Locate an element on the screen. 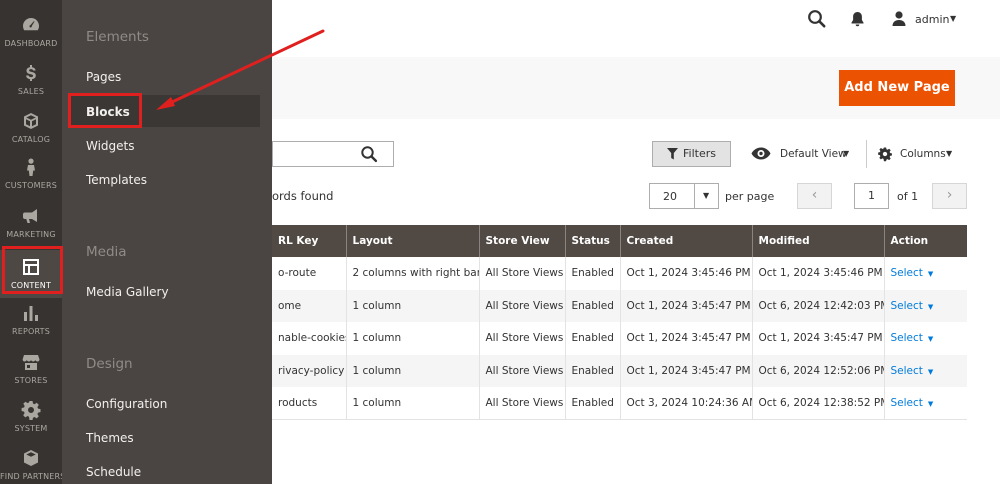  highlight-blocks-box is located at coordinates (105, 110).